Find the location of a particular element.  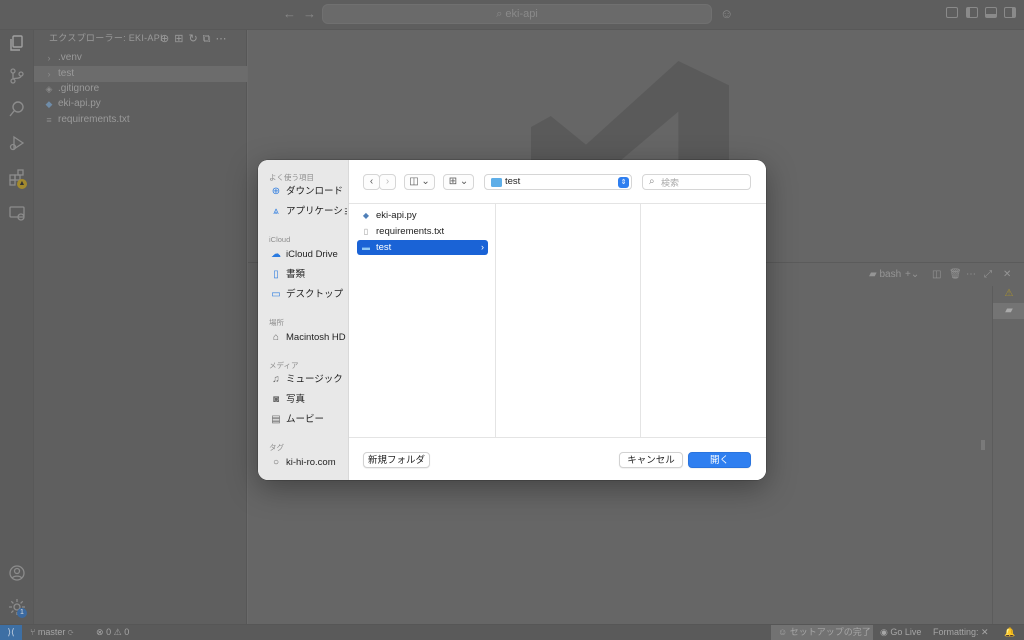

terminal-list: ⚠ ▰ is located at coordinates (1008, 455).